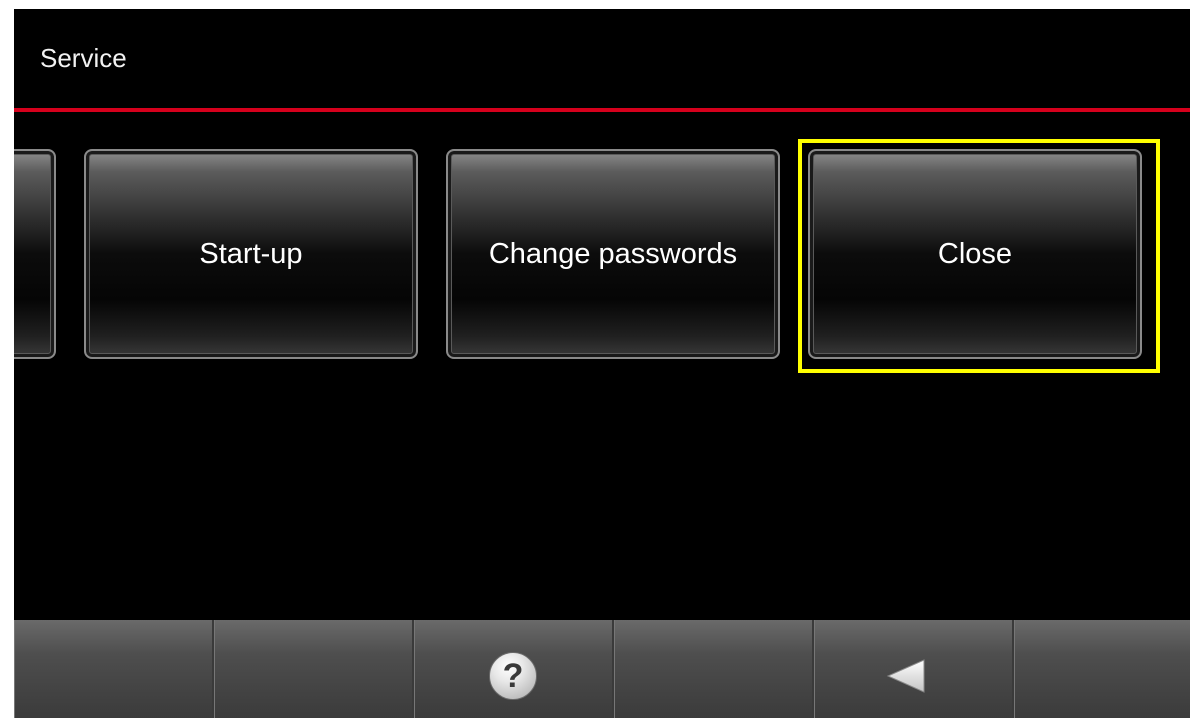 The image size is (1190, 718). I want to click on change-passwords-button-label: Change passwords, so click(613, 253).